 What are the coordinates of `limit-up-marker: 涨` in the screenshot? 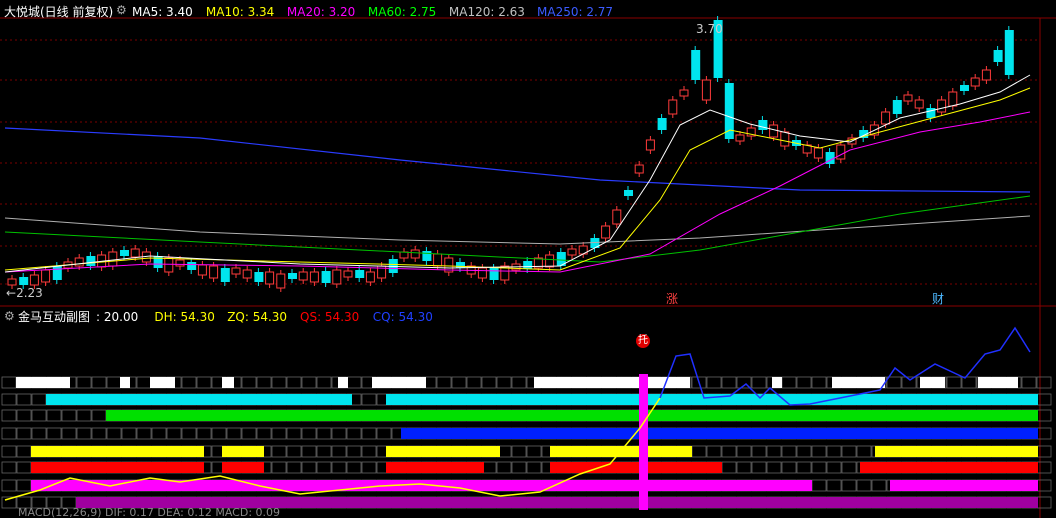 It's located at (672, 299).